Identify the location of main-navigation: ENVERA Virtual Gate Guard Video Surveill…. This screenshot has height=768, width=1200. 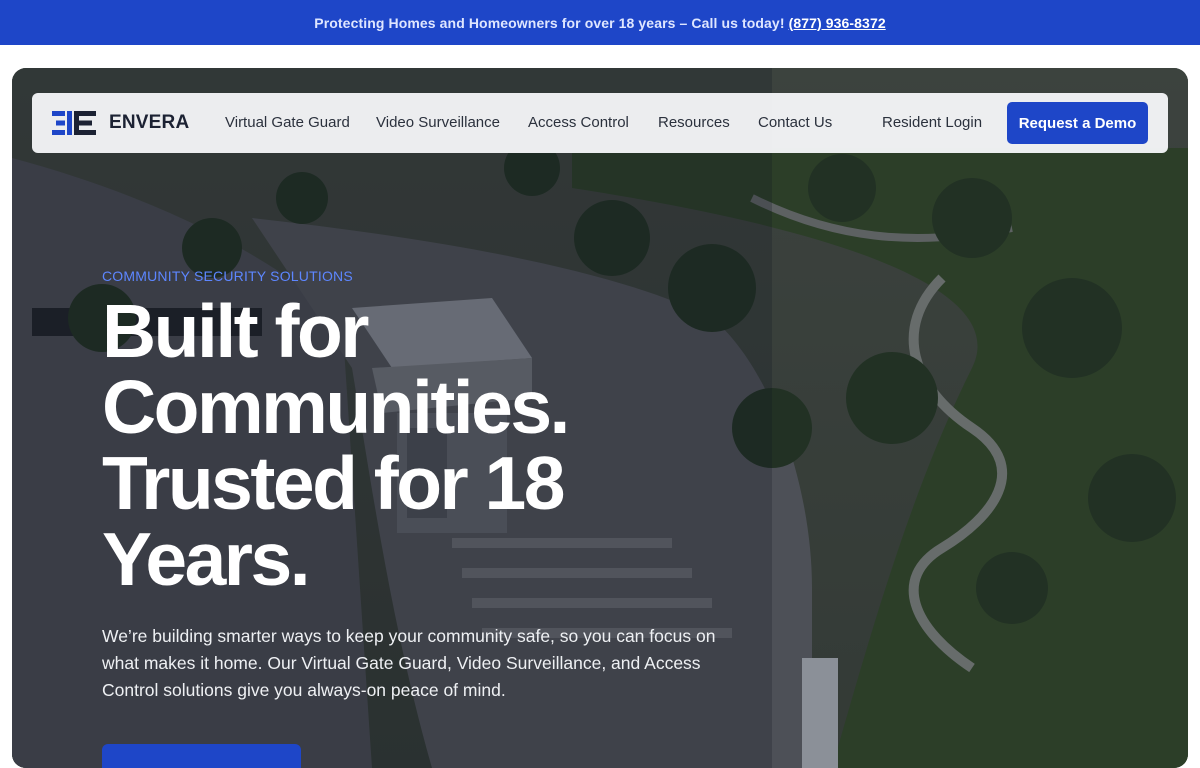
(600, 123).